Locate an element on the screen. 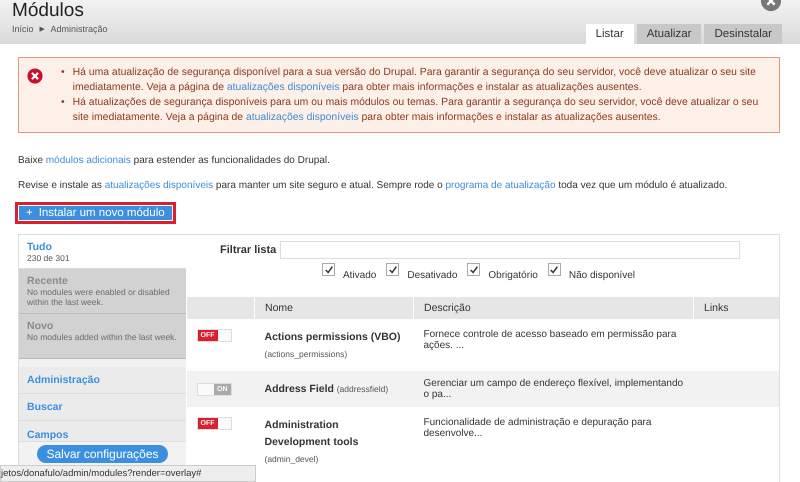  text-link: módulos adicionais is located at coordinates (88, 160).